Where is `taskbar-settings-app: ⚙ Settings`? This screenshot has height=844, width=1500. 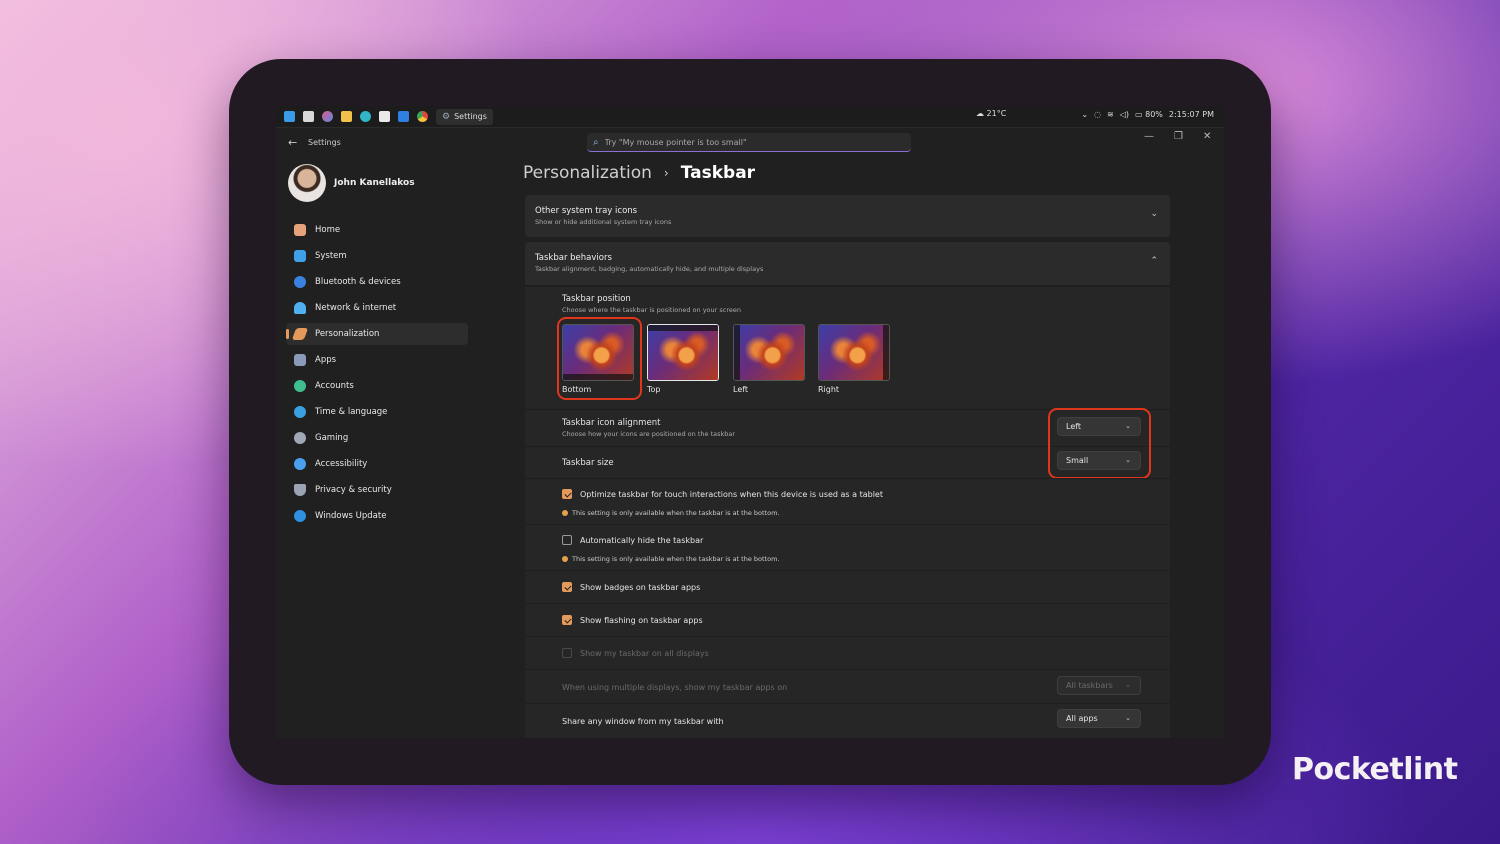 taskbar-settings-app: ⚙ Settings is located at coordinates (464, 116).